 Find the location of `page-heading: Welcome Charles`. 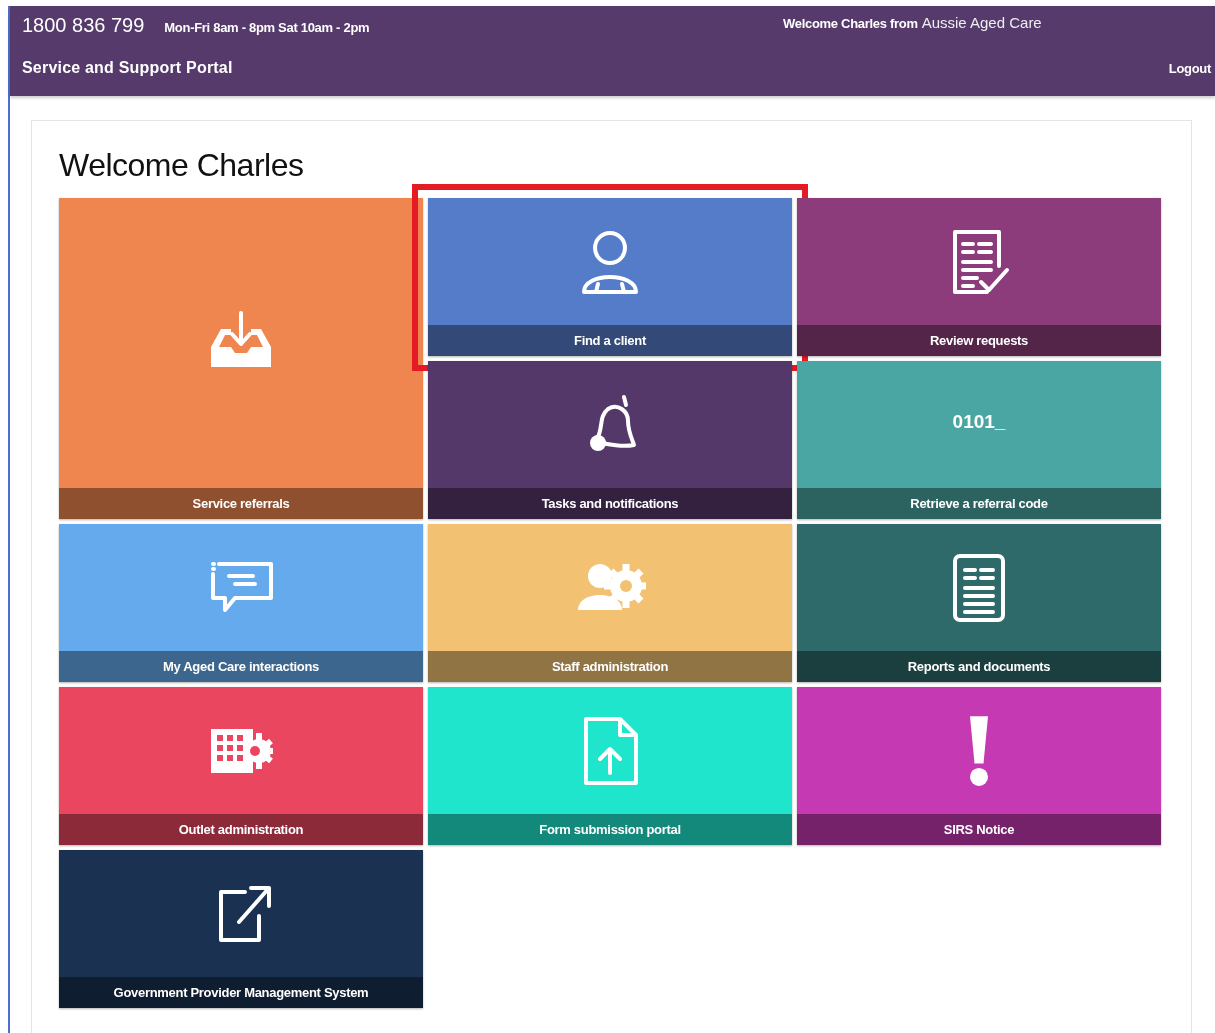

page-heading: Welcome Charles is located at coordinates (182, 165).